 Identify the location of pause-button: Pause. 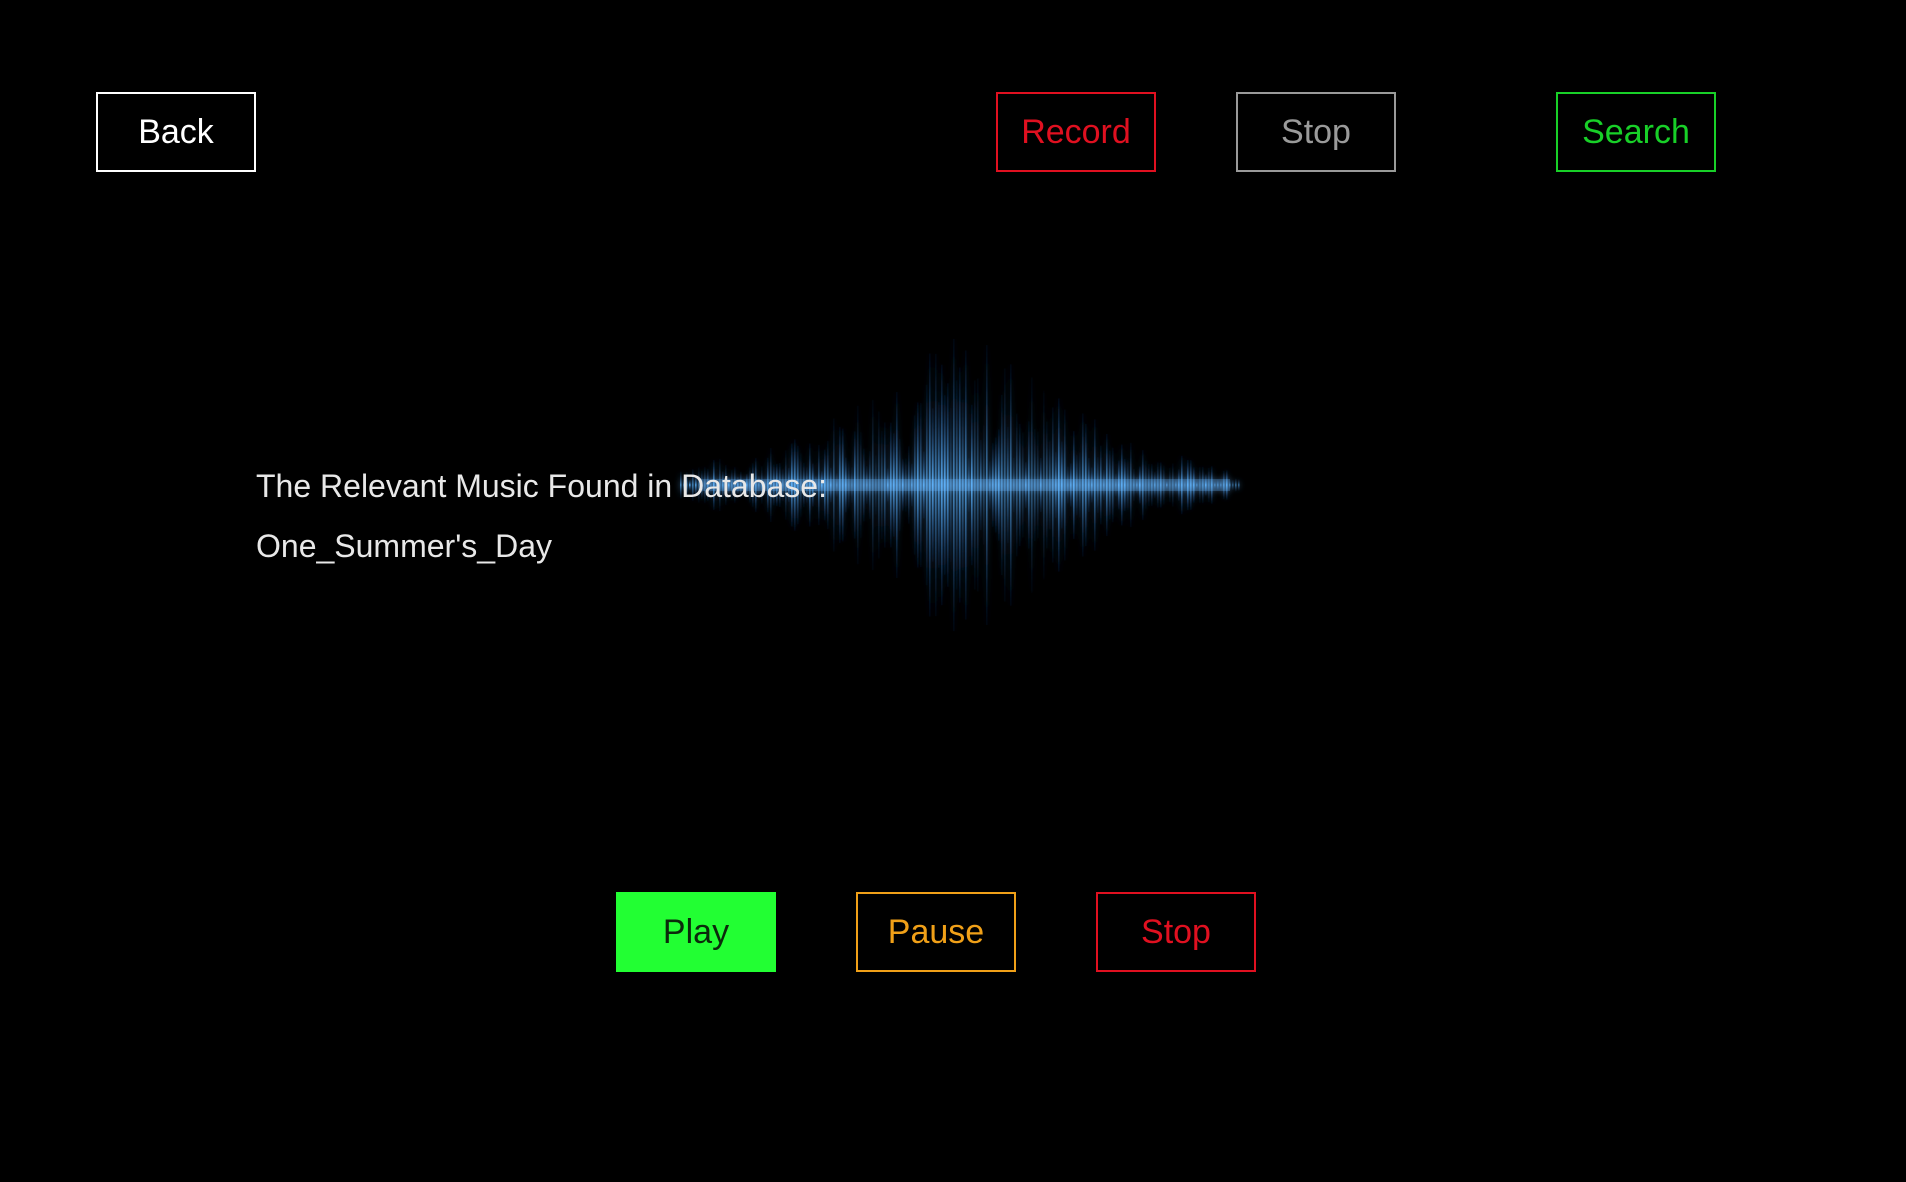
(936, 932).